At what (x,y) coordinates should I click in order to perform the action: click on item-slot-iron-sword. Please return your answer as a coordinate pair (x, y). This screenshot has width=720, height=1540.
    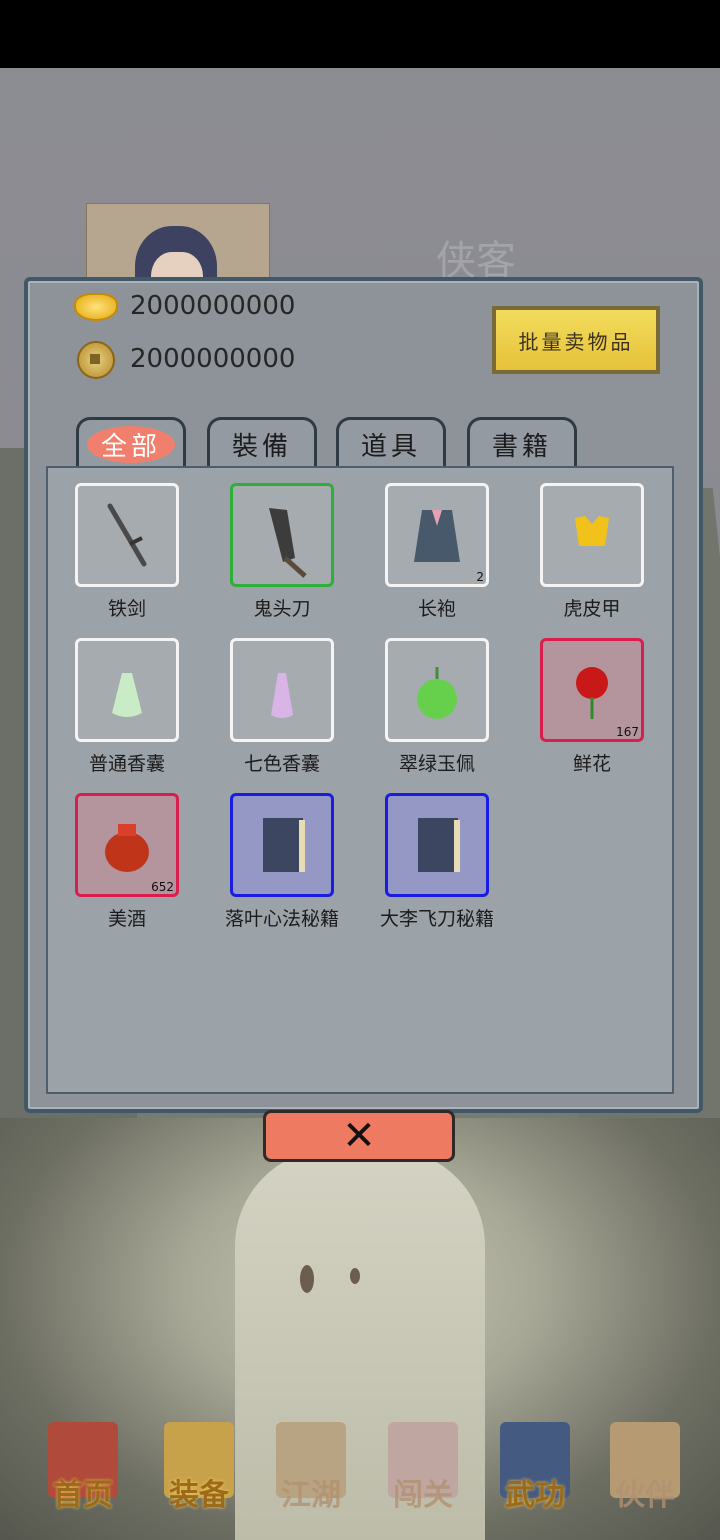
    Looking at the image, I should click on (127, 535).